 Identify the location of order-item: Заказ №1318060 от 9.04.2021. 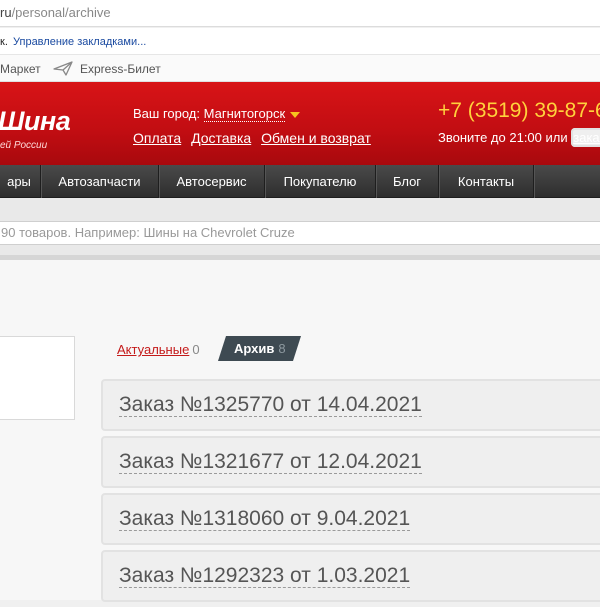
(350, 519).